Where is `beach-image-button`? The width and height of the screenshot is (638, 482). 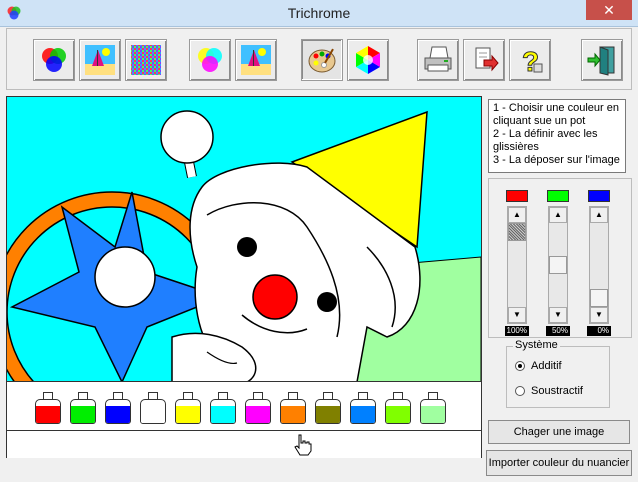
beach-image-button is located at coordinates (100, 60).